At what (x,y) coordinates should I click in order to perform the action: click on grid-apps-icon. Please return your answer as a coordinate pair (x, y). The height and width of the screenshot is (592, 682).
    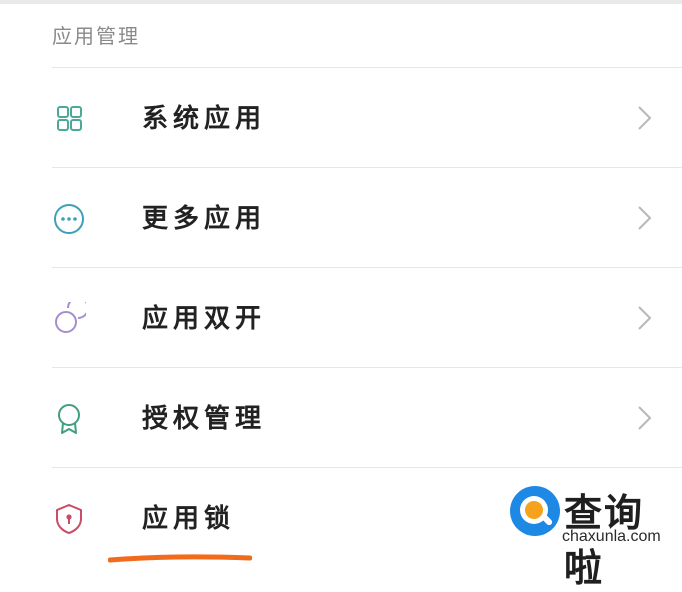
    Looking at the image, I should click on (69, 118).